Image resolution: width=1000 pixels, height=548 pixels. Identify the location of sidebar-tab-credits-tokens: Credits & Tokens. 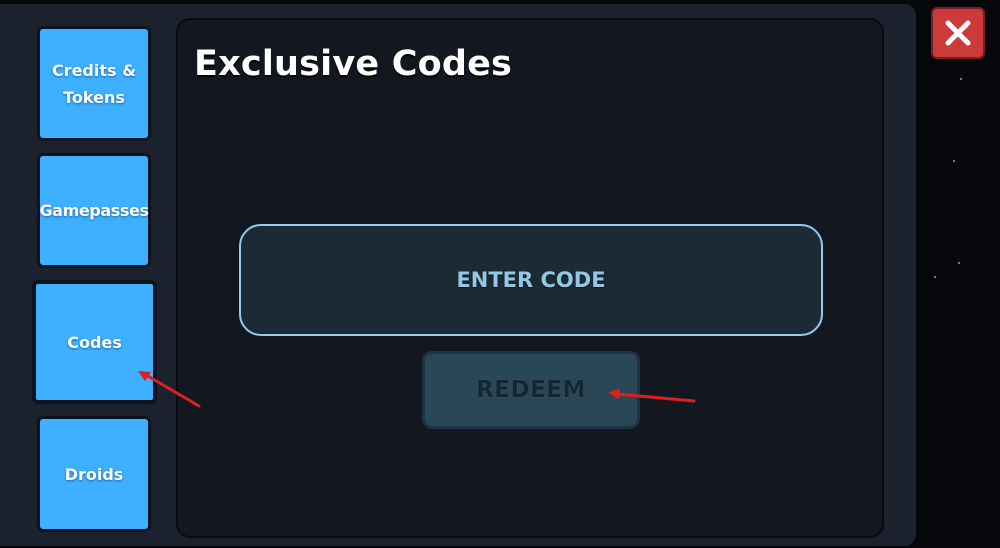
(94, 83).